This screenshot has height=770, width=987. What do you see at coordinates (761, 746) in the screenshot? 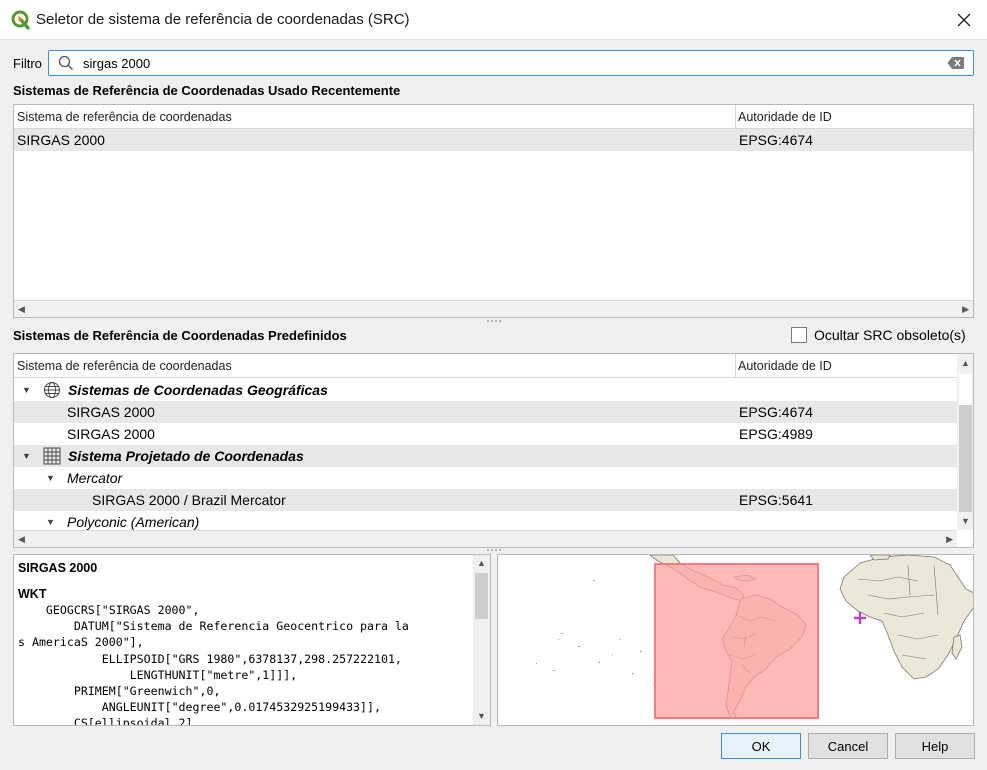
I see `ok-button: OK` at bounding box center [761, 746].